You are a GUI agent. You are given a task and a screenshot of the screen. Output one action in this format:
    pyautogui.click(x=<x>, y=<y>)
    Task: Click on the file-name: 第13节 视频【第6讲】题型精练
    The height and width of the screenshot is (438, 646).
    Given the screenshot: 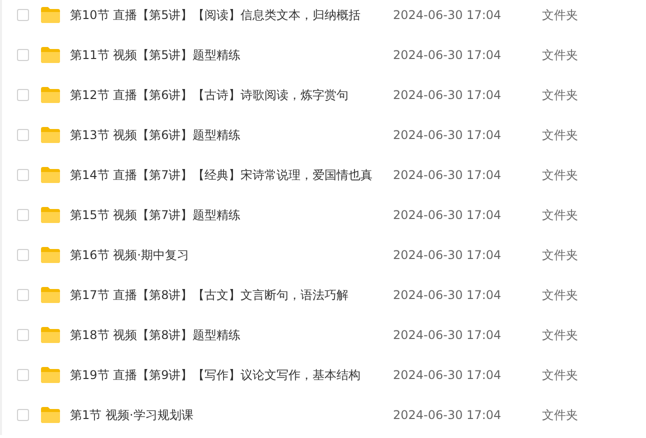 What is the action you would take?
    pyautogui.click(x=230, y=135)
    